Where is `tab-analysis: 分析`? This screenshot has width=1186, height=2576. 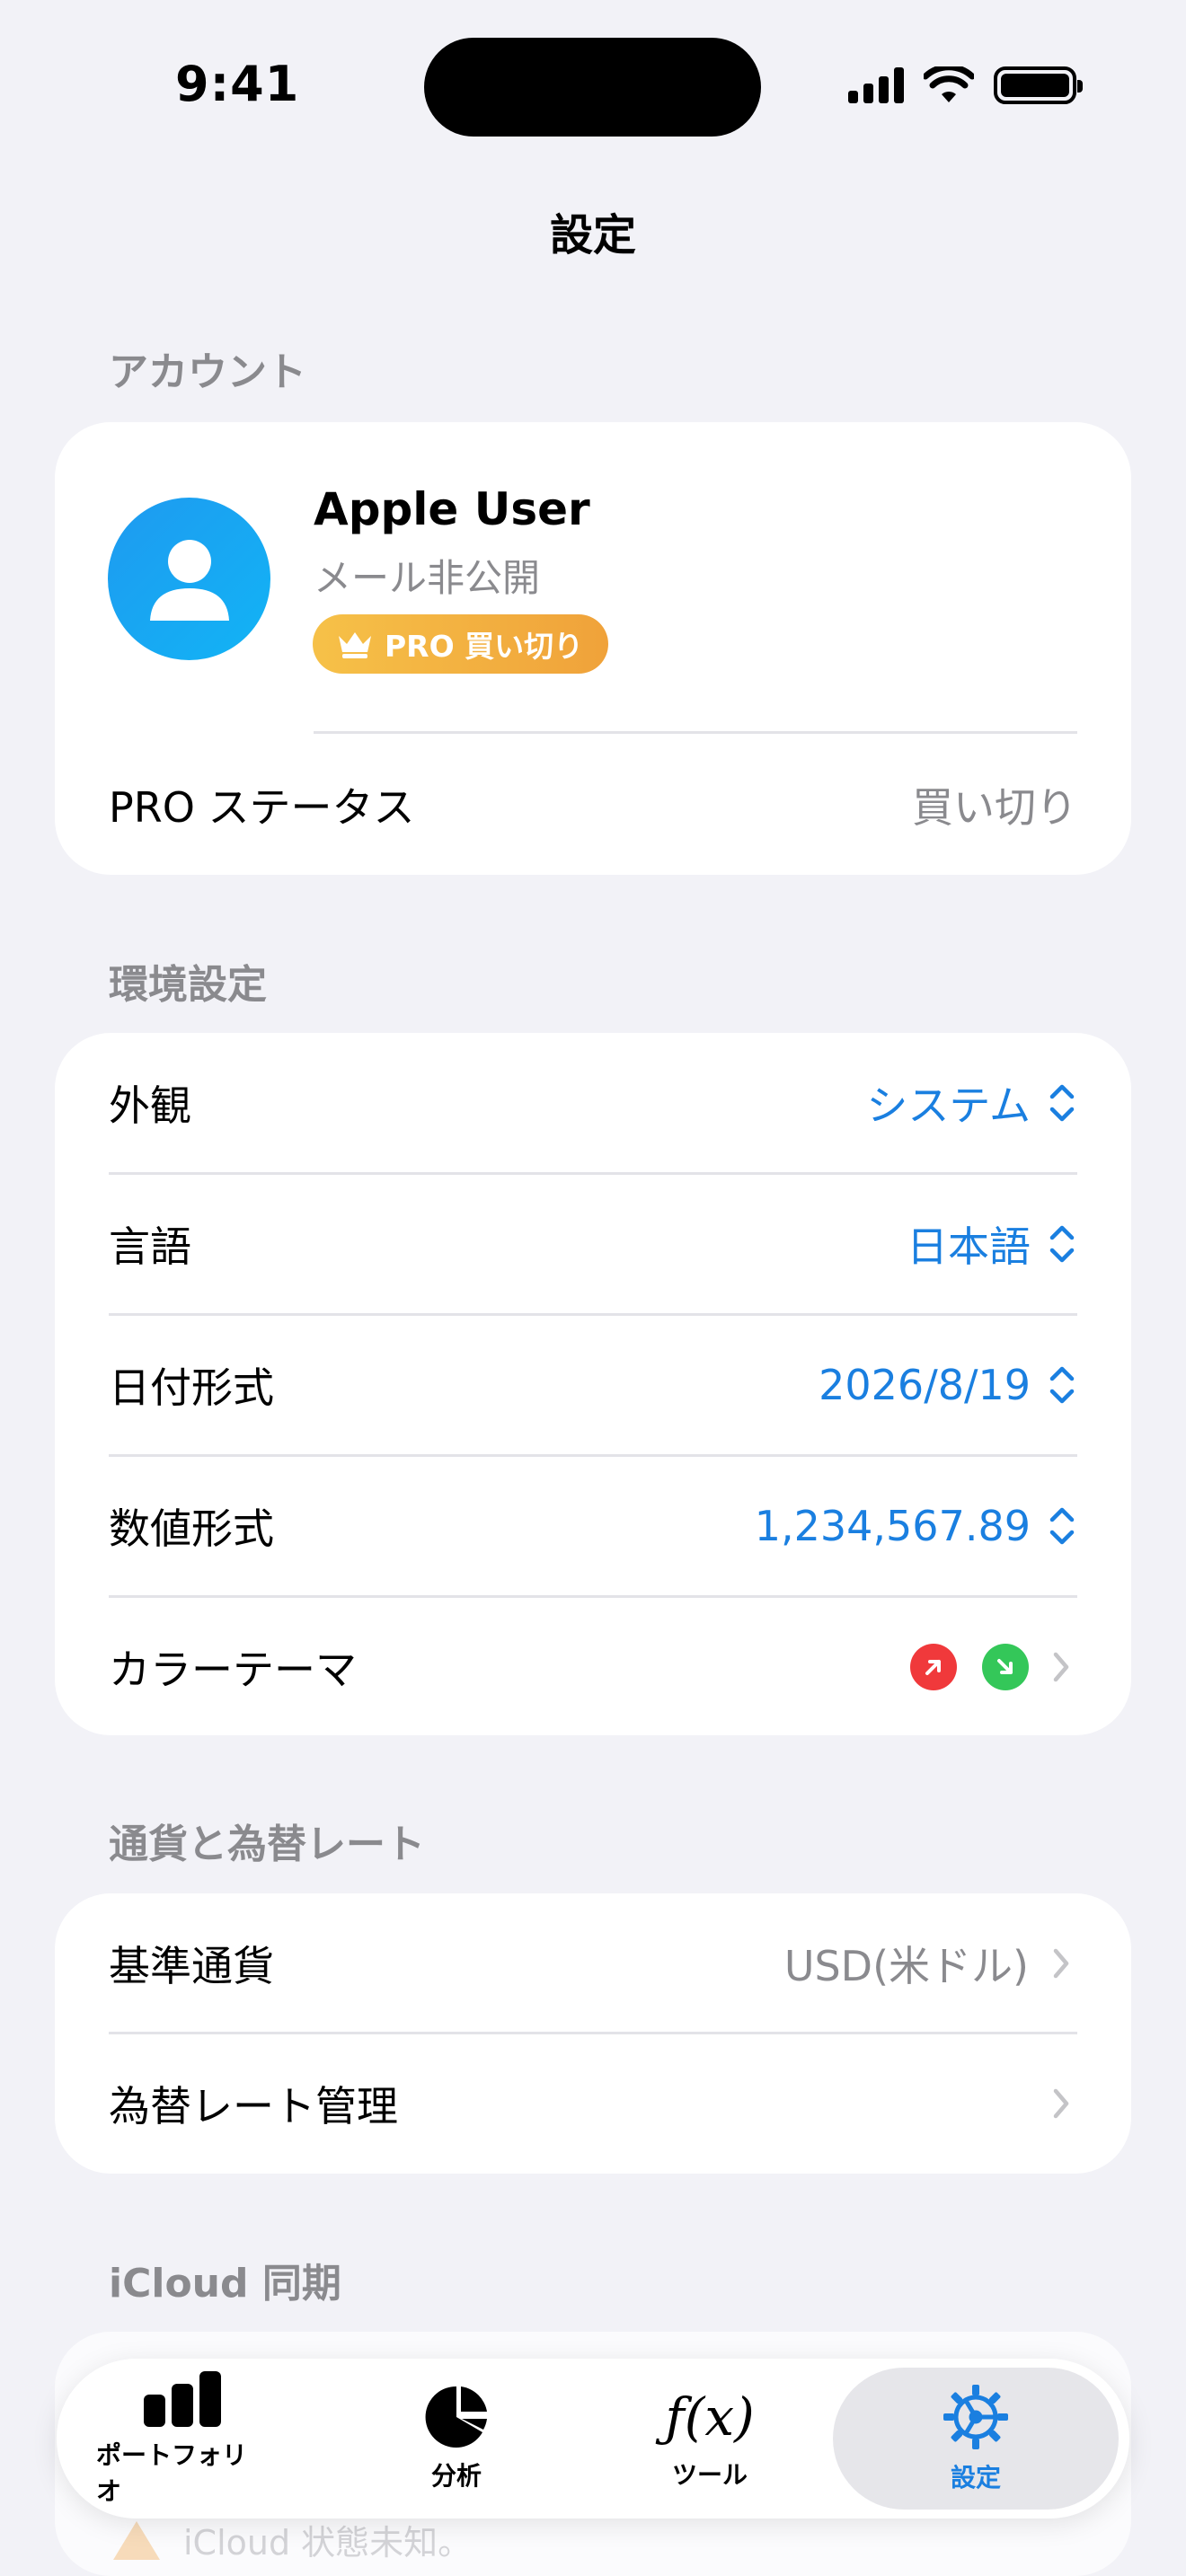
tab-analysis: 分析 is located at coordinates (456, 2439).